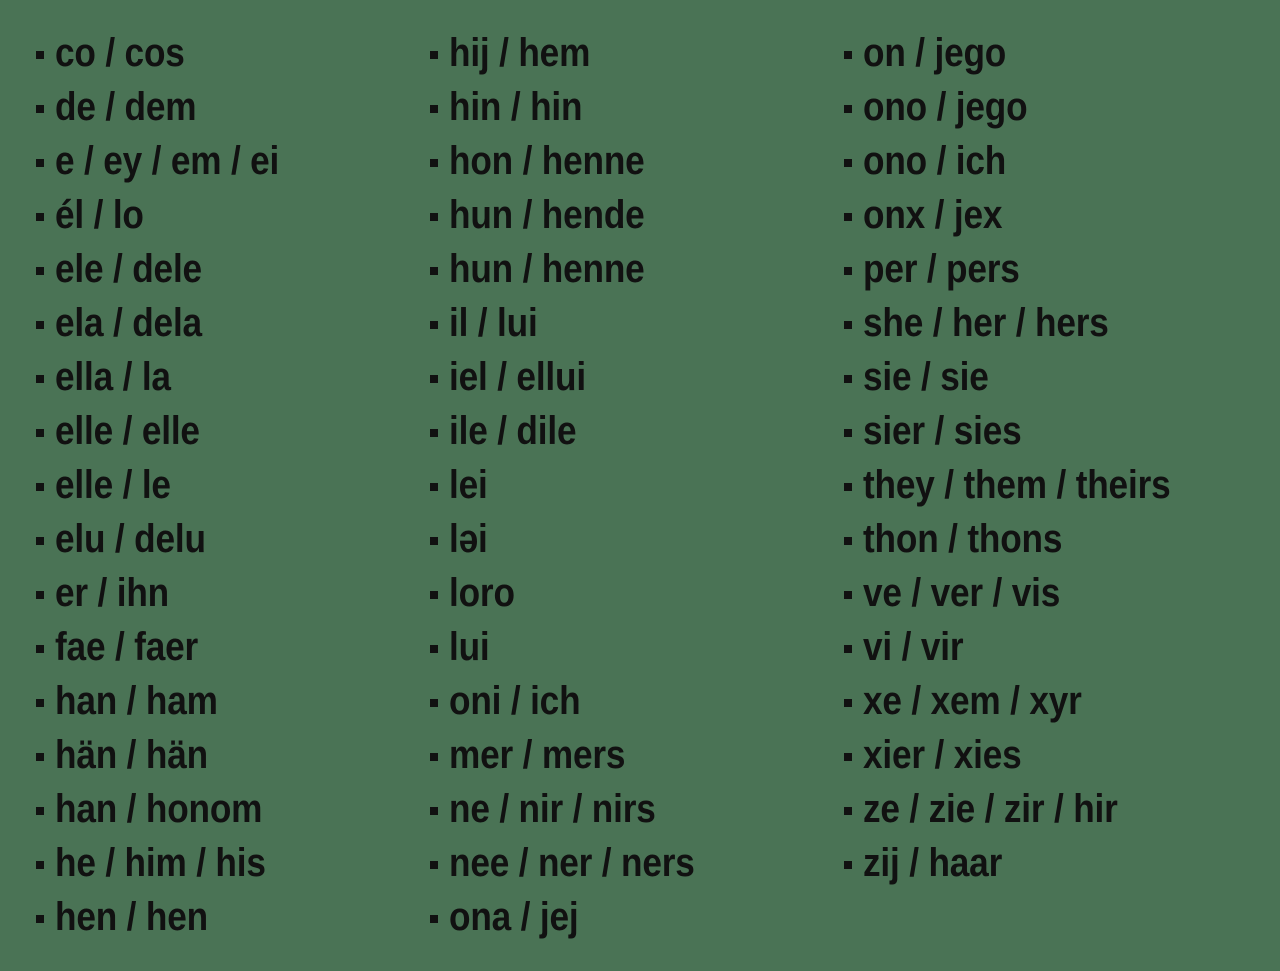  What do you see at coordinates (1062, 863) in the screenshot?
I see `list-item: zij / haar` at bounding box center [1062, 863].